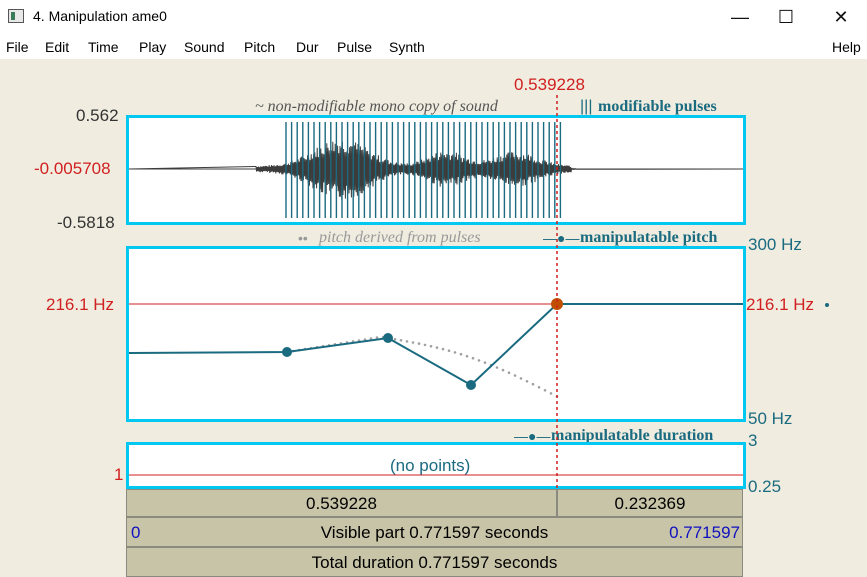 This screenshot has width=867, height=577. I want to click on maximize-icon: ☐, so click(786, 17).